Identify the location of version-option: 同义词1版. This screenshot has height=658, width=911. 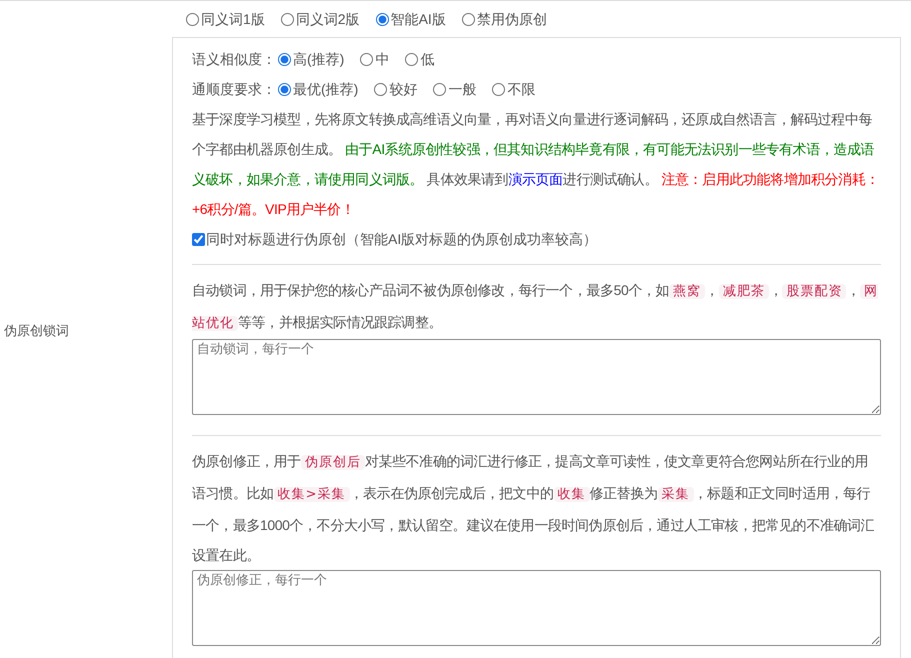
(233, 19).